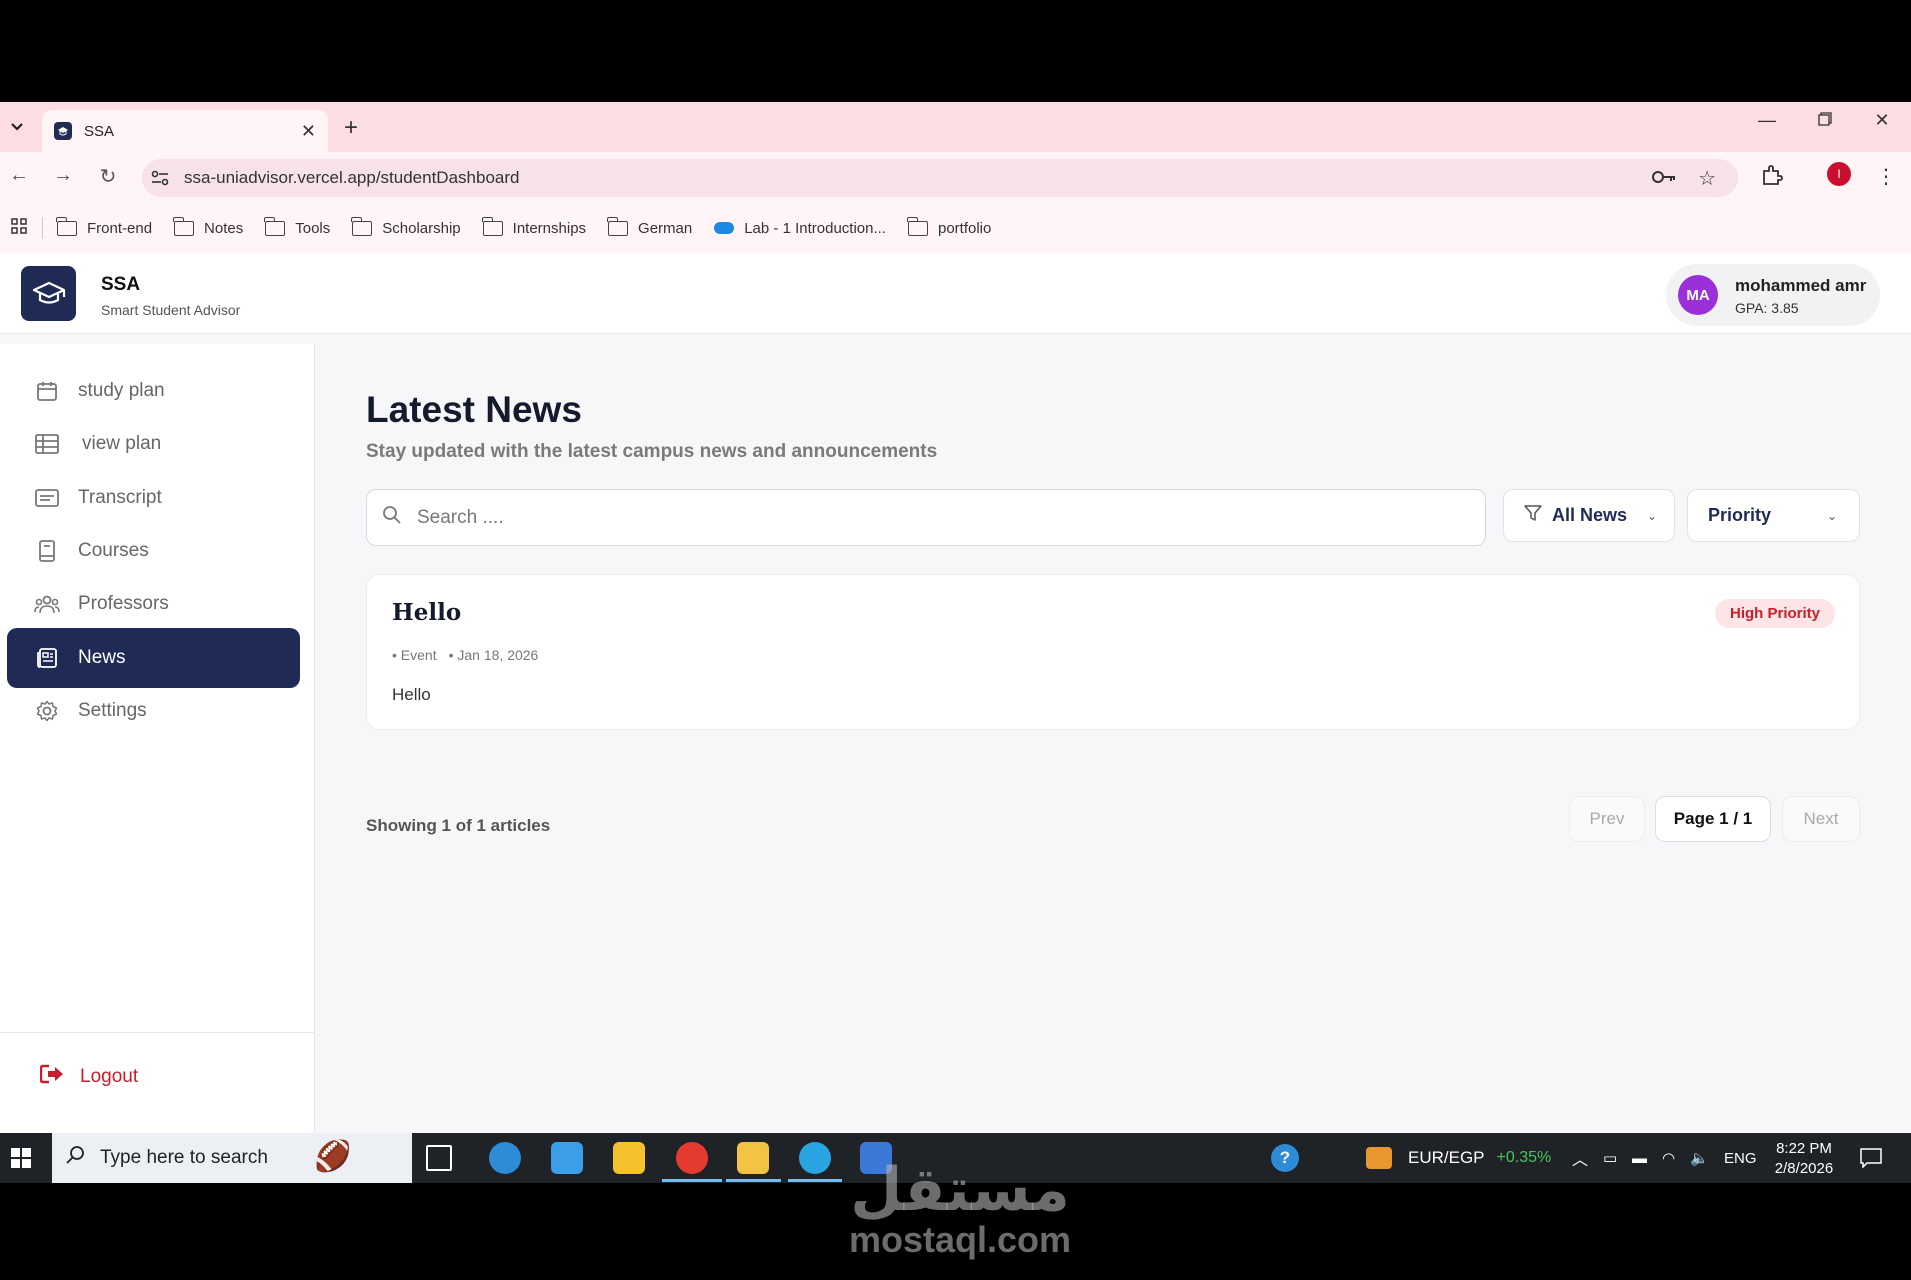  Describe the element at coordinates (474, 409) in the screenshot. I see `page-title: Latest News` at that location.